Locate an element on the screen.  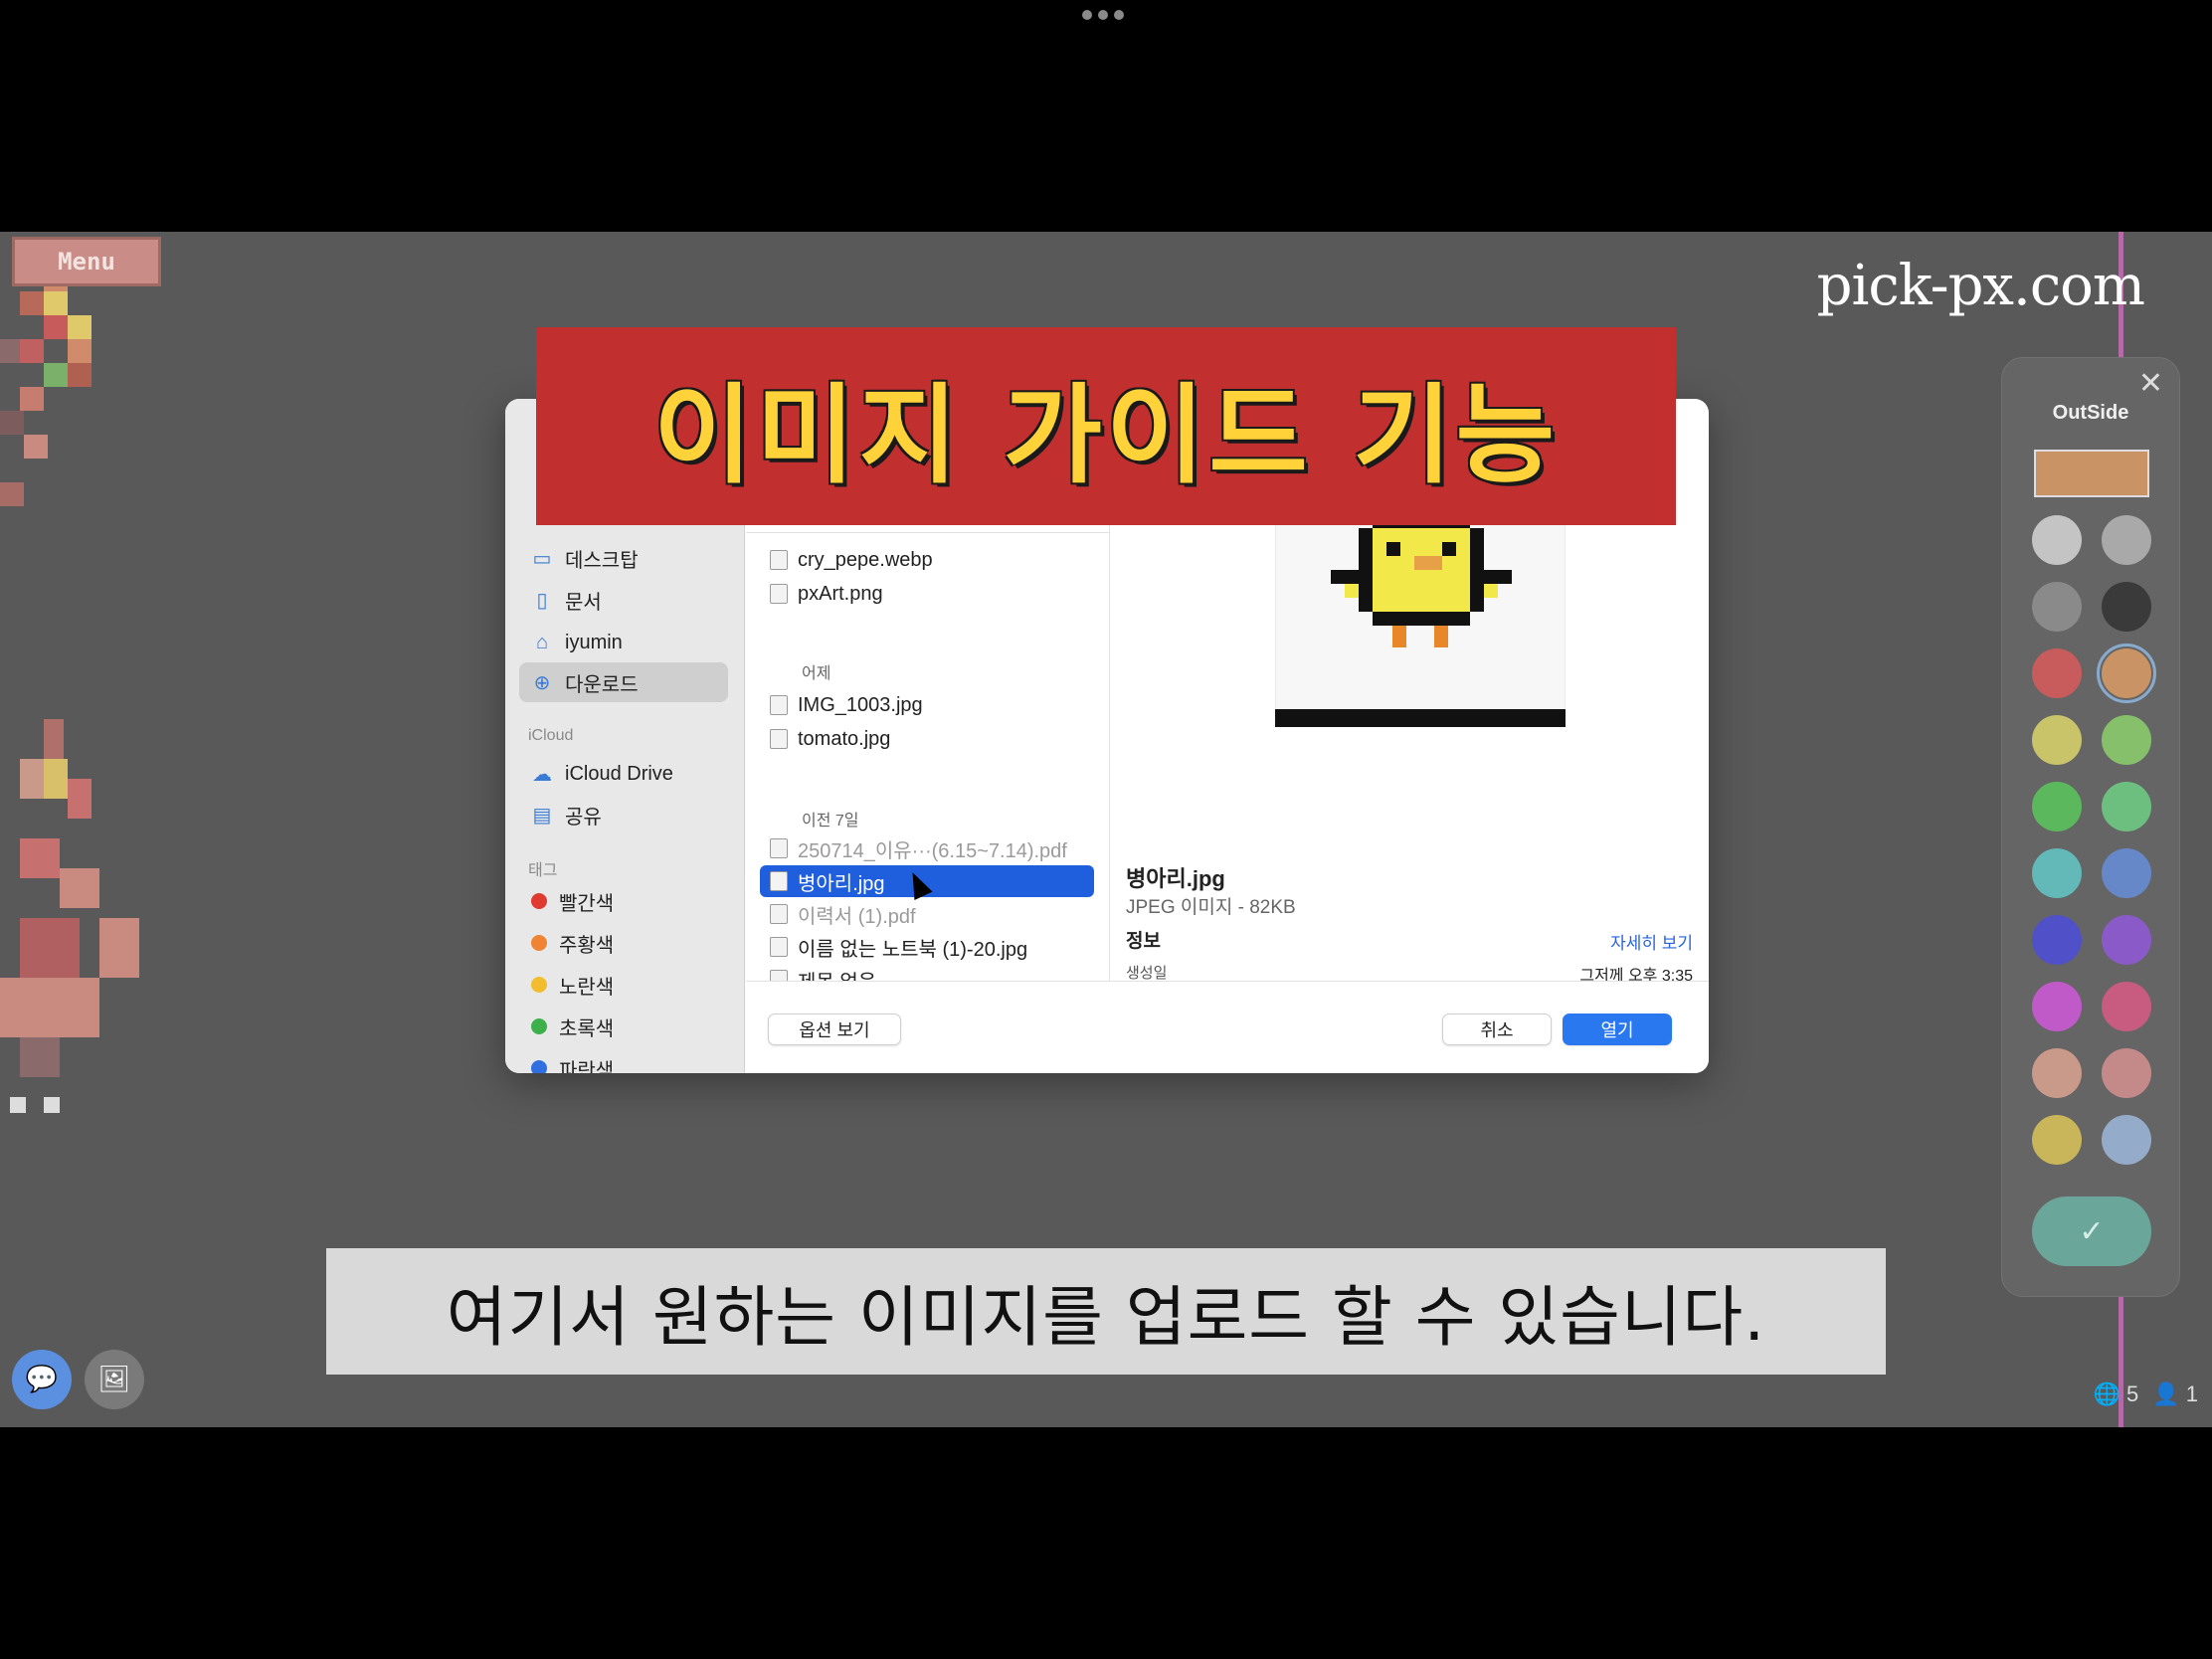
current-color-swatch is located at coordinates (2091, 473).